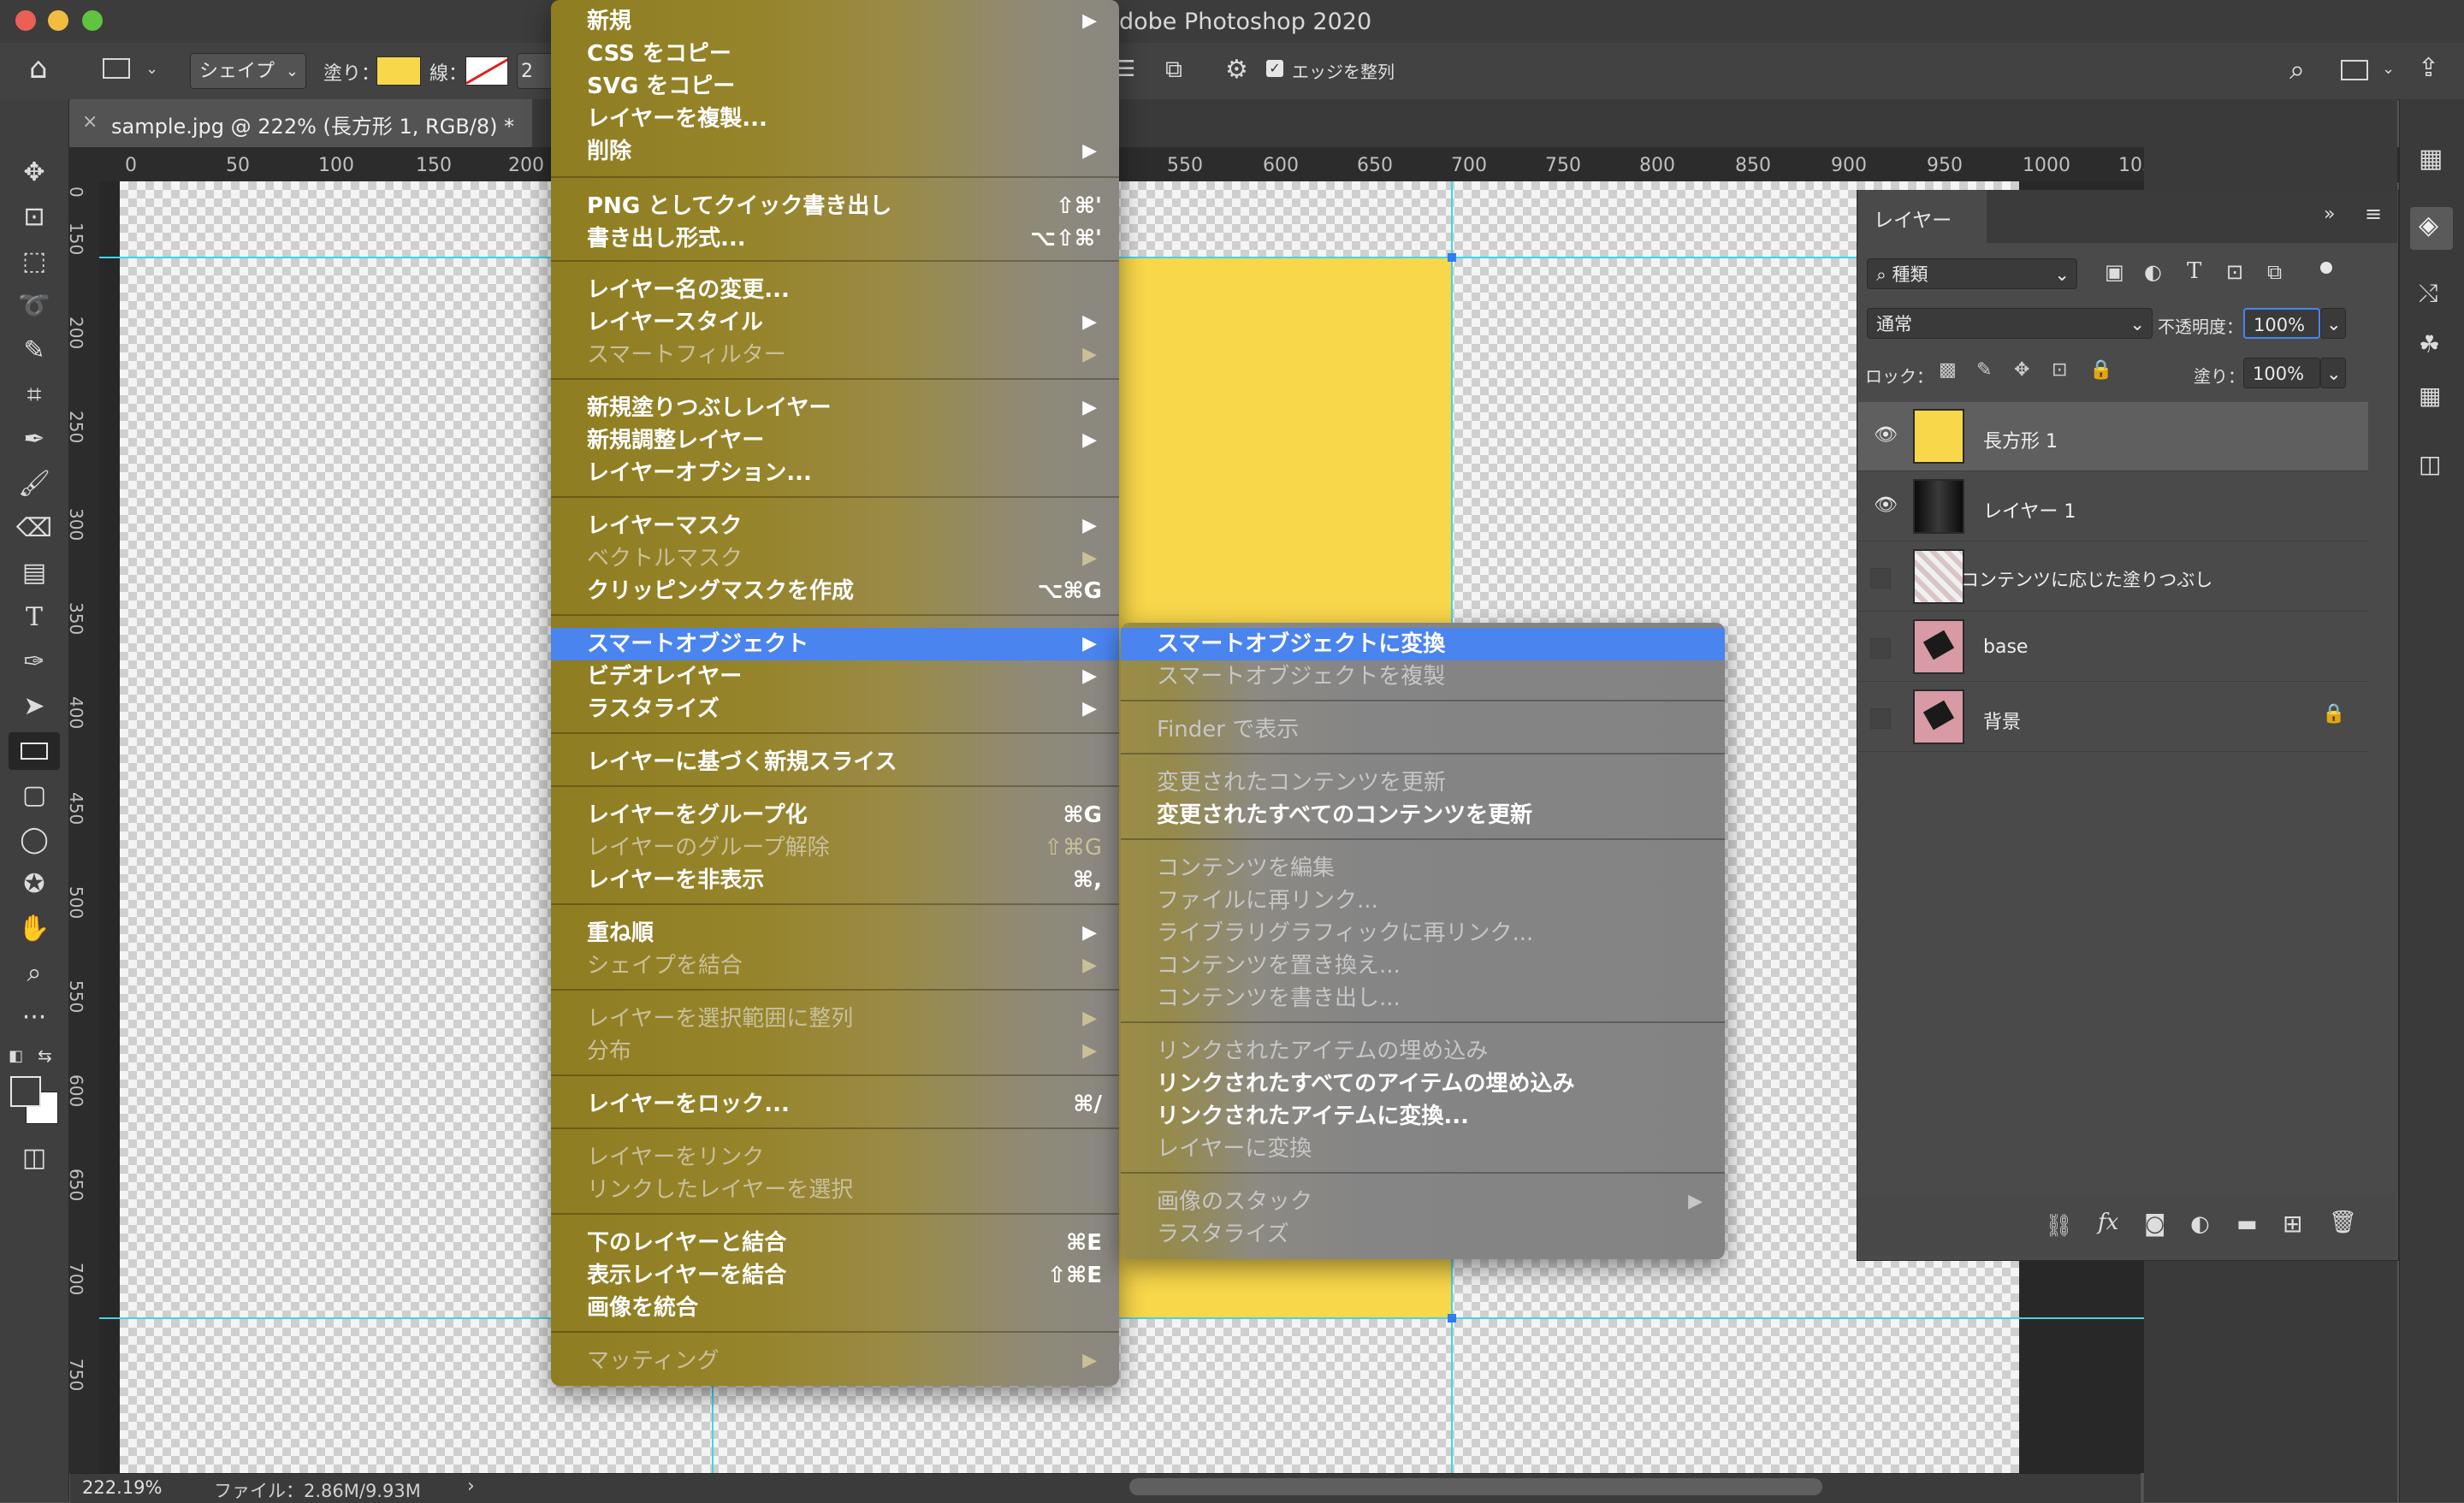  I want to click on move-tool-icon: ✥, so click(34, 173).